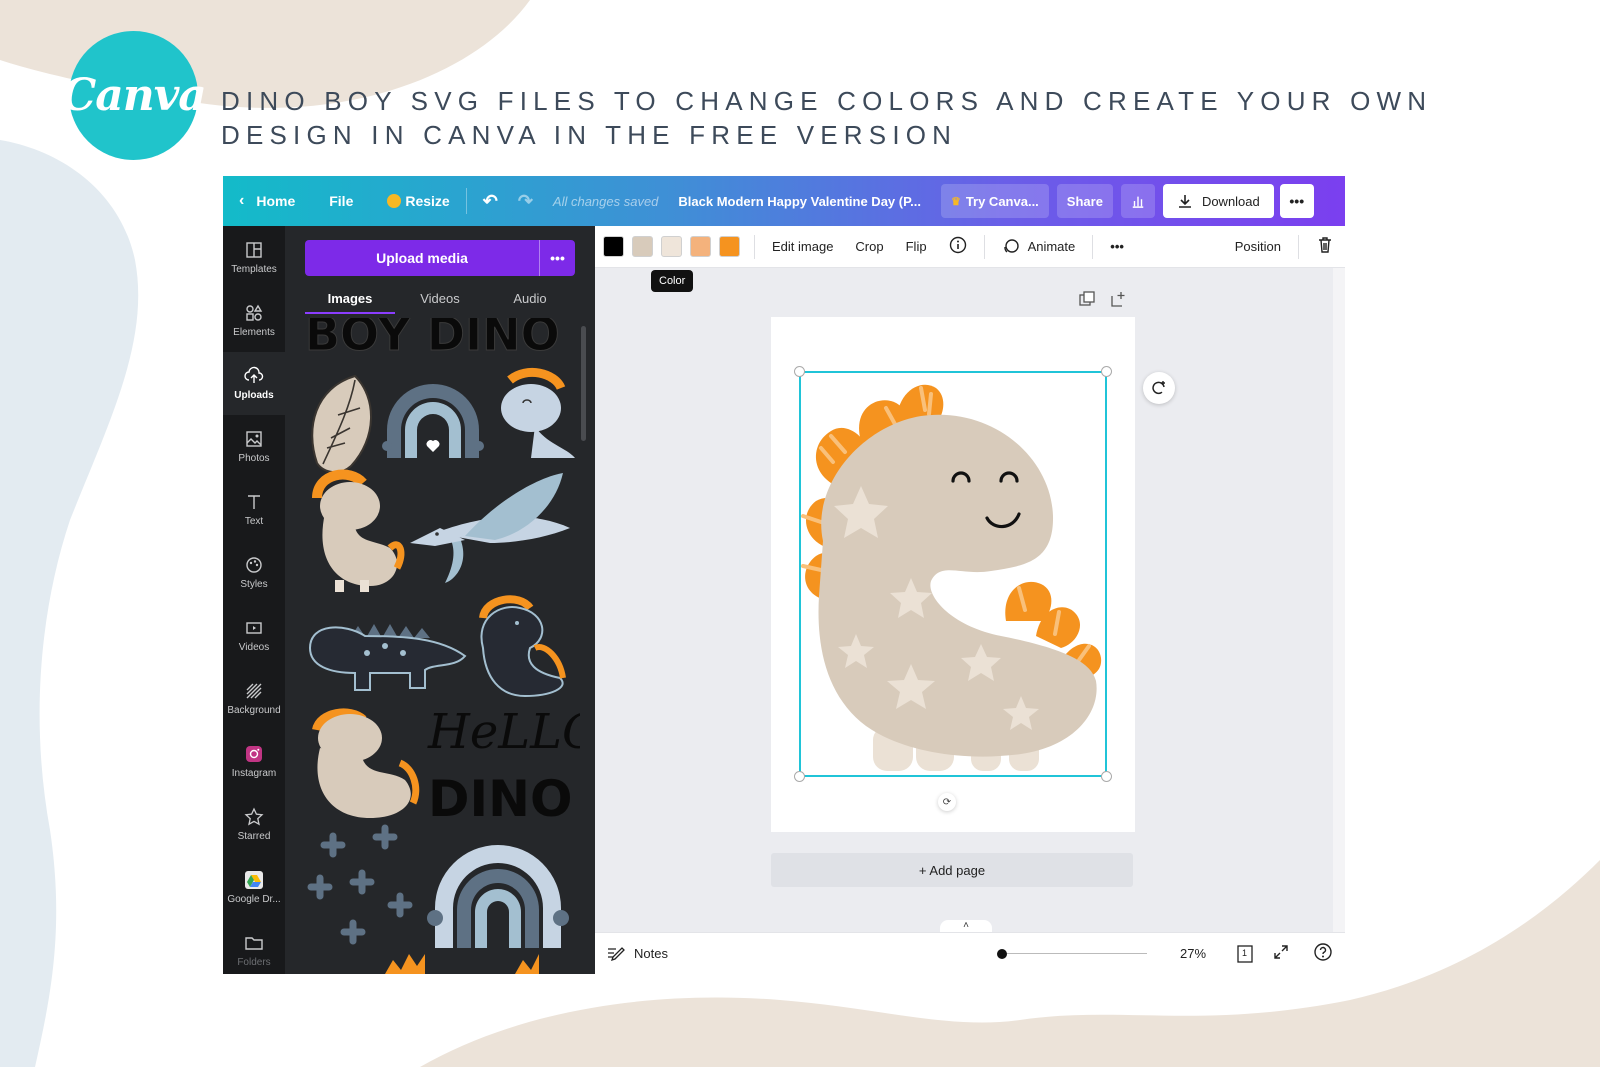  I want to click on insights-button, so click(1137, 201).